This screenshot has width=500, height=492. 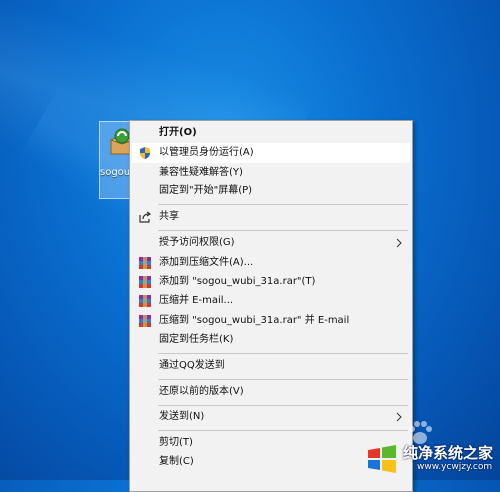 What do you see at coordinates (145, 217) in the screenshot?
I see `share-icon` at bounding box center [145, 217].